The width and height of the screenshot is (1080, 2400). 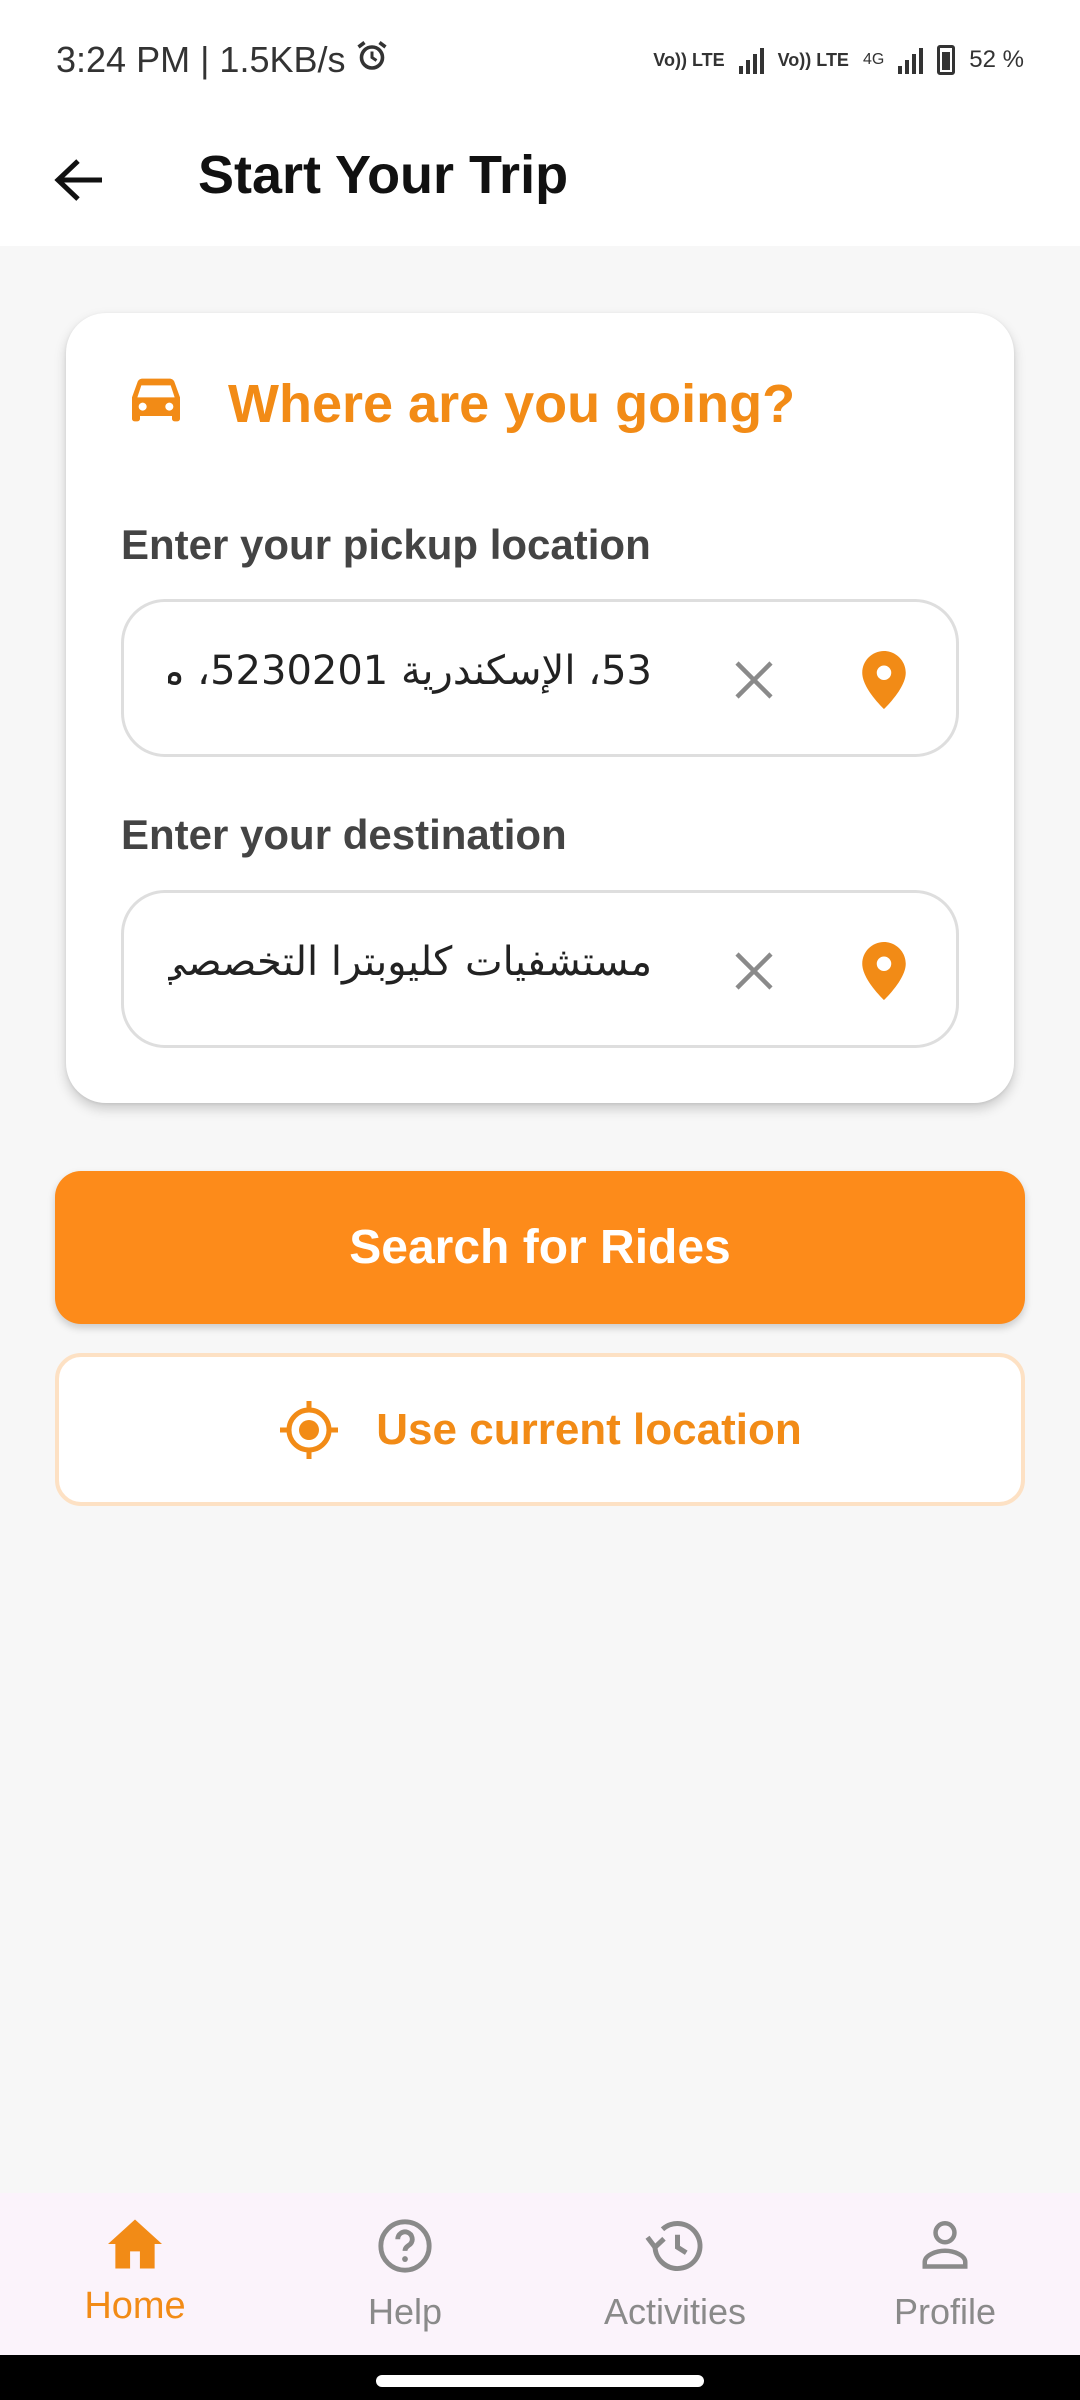 What do you see at coordinates (873, 59) in the screenshot?
I see `network-type: 4G` at bounding box center [873, 59].